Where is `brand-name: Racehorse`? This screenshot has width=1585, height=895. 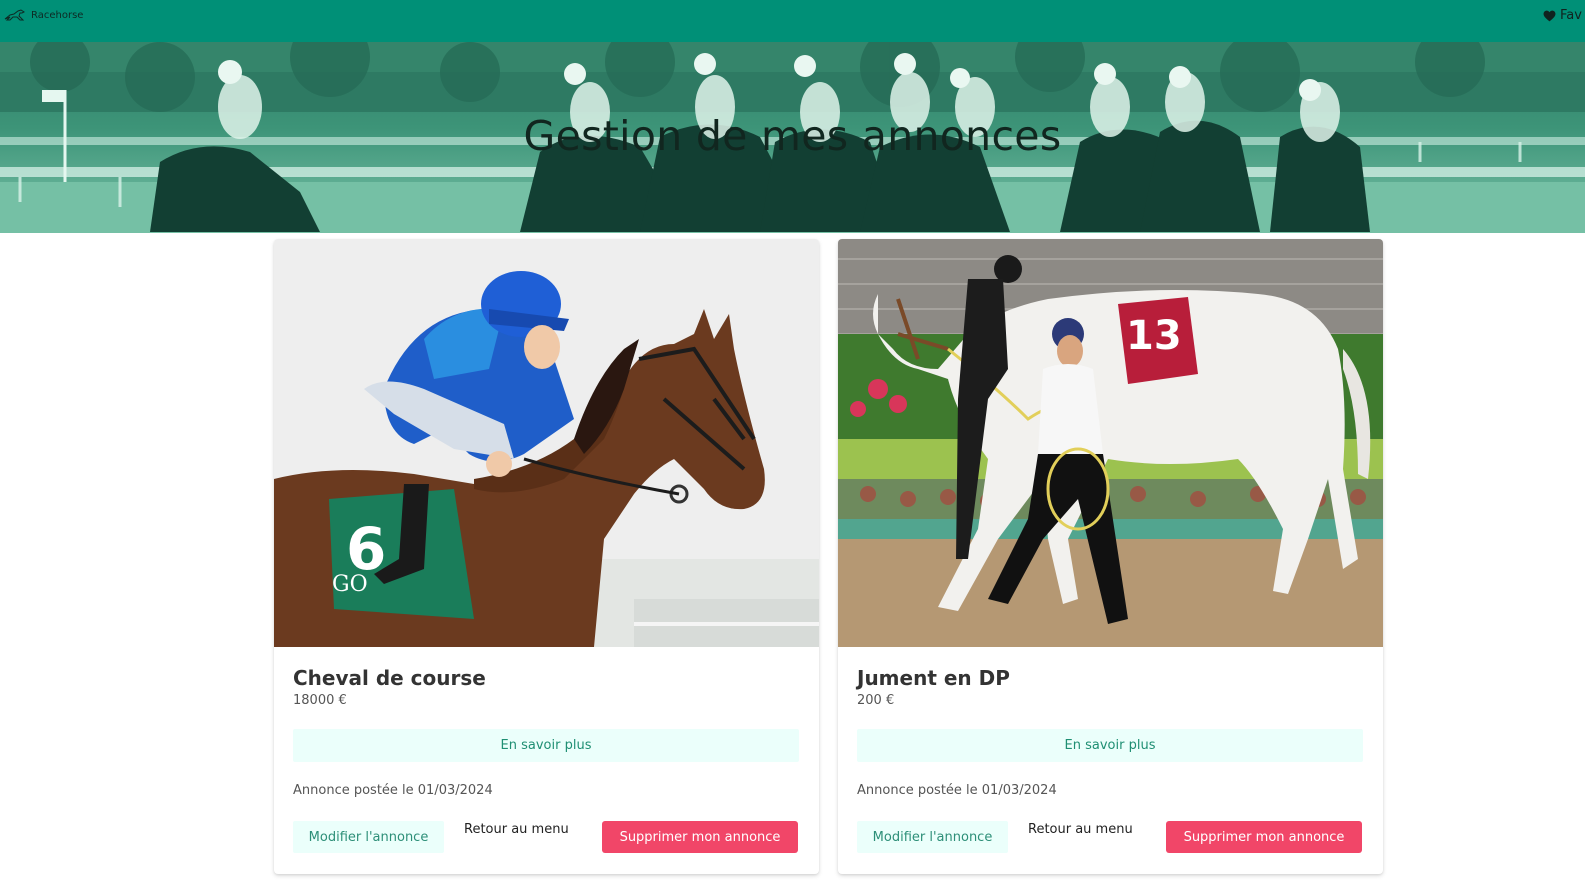 brand-name: Racehorse is located at coordinates (57, 15).